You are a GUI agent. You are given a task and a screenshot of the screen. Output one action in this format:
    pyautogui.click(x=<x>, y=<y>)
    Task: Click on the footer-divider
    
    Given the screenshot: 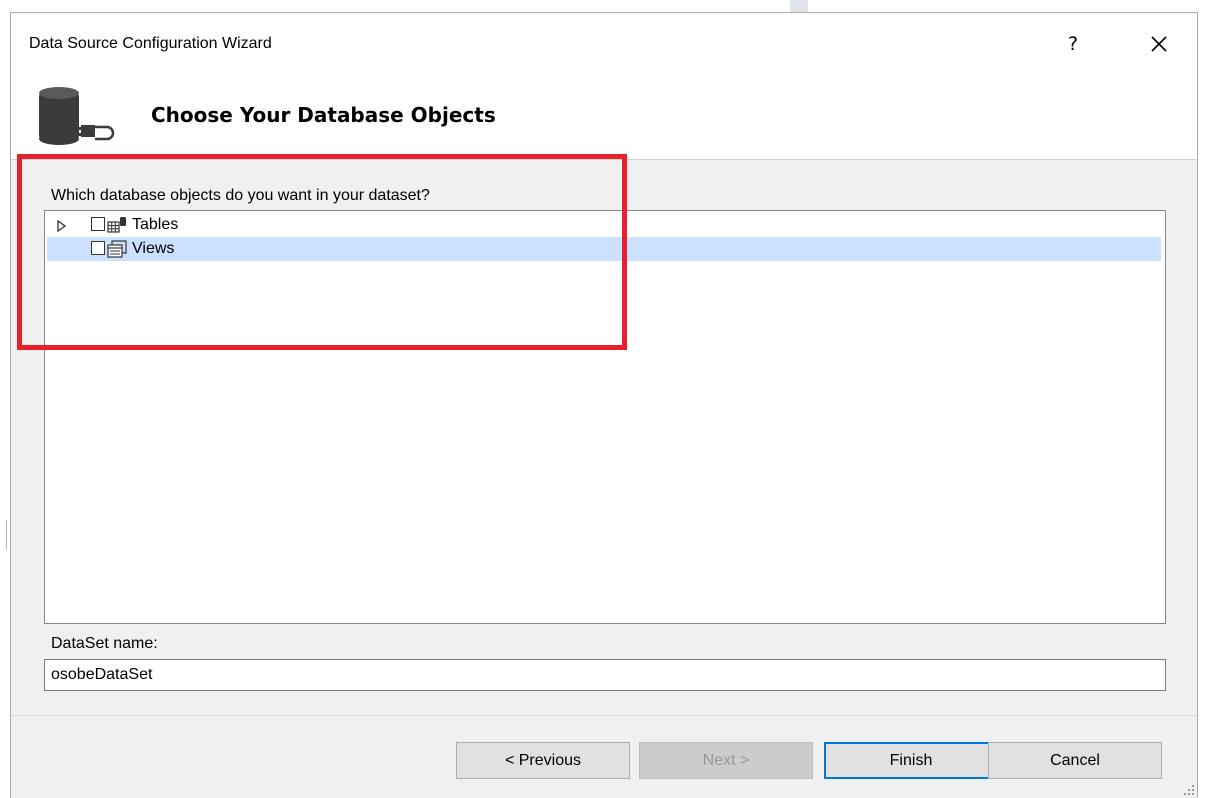 What is the action you would take?
    pyautogui.click(x=604, y=715)
    